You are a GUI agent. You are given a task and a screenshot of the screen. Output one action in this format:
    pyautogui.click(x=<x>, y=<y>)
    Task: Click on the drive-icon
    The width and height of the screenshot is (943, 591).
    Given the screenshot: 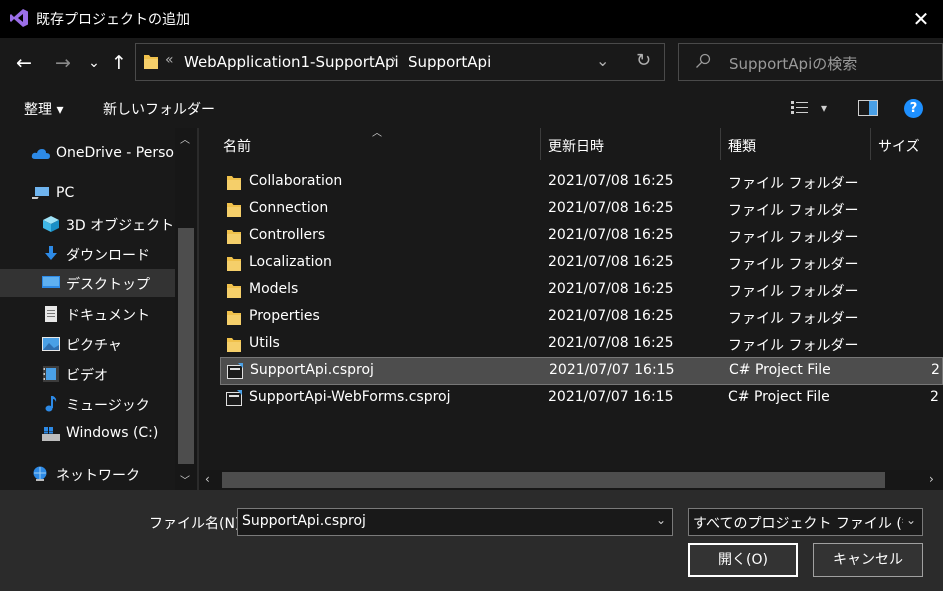 What is the action you would take?
    pyautogui.click(x=51, y=434)
    